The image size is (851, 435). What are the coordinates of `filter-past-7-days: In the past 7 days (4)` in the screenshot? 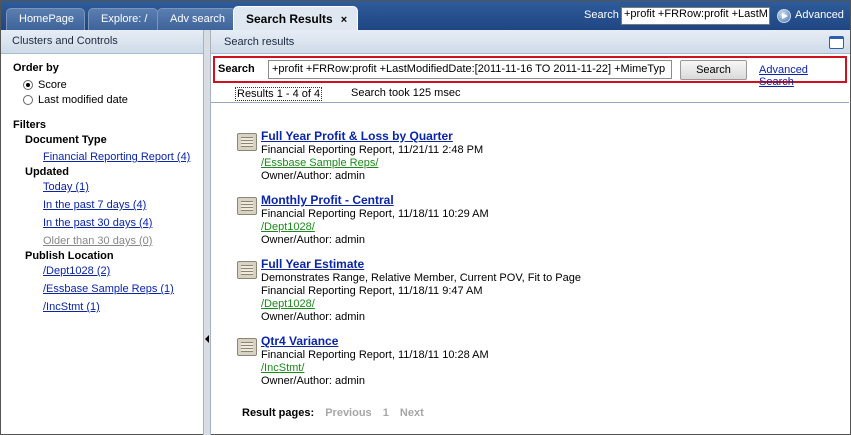 It's located at (123, 205).